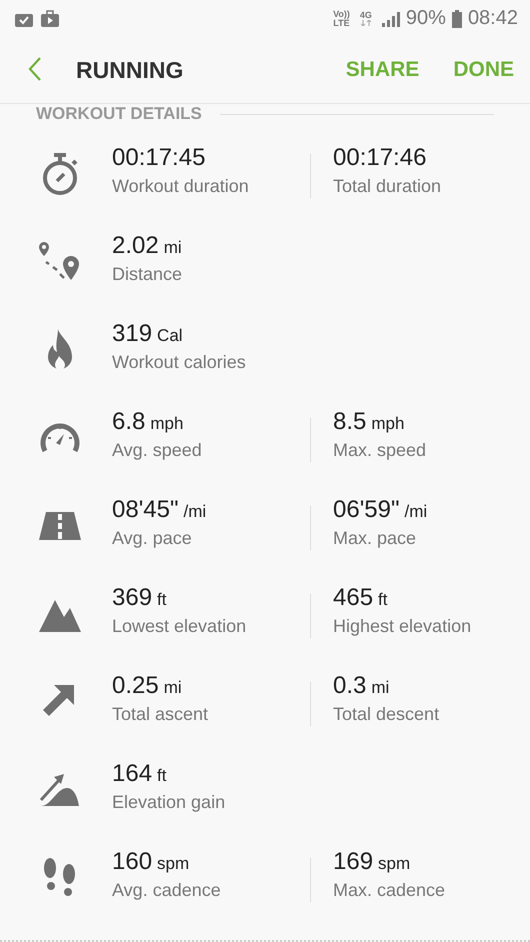  Describe the element at coordinates (132, 598) in the screenshot. I see `metric-value: 369` at that location.